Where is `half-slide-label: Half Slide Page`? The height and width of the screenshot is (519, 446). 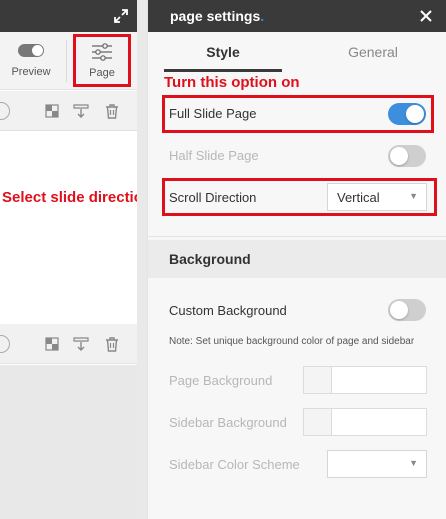 half-slide-label: Half Slide Page is located at coordinates (214, 155).